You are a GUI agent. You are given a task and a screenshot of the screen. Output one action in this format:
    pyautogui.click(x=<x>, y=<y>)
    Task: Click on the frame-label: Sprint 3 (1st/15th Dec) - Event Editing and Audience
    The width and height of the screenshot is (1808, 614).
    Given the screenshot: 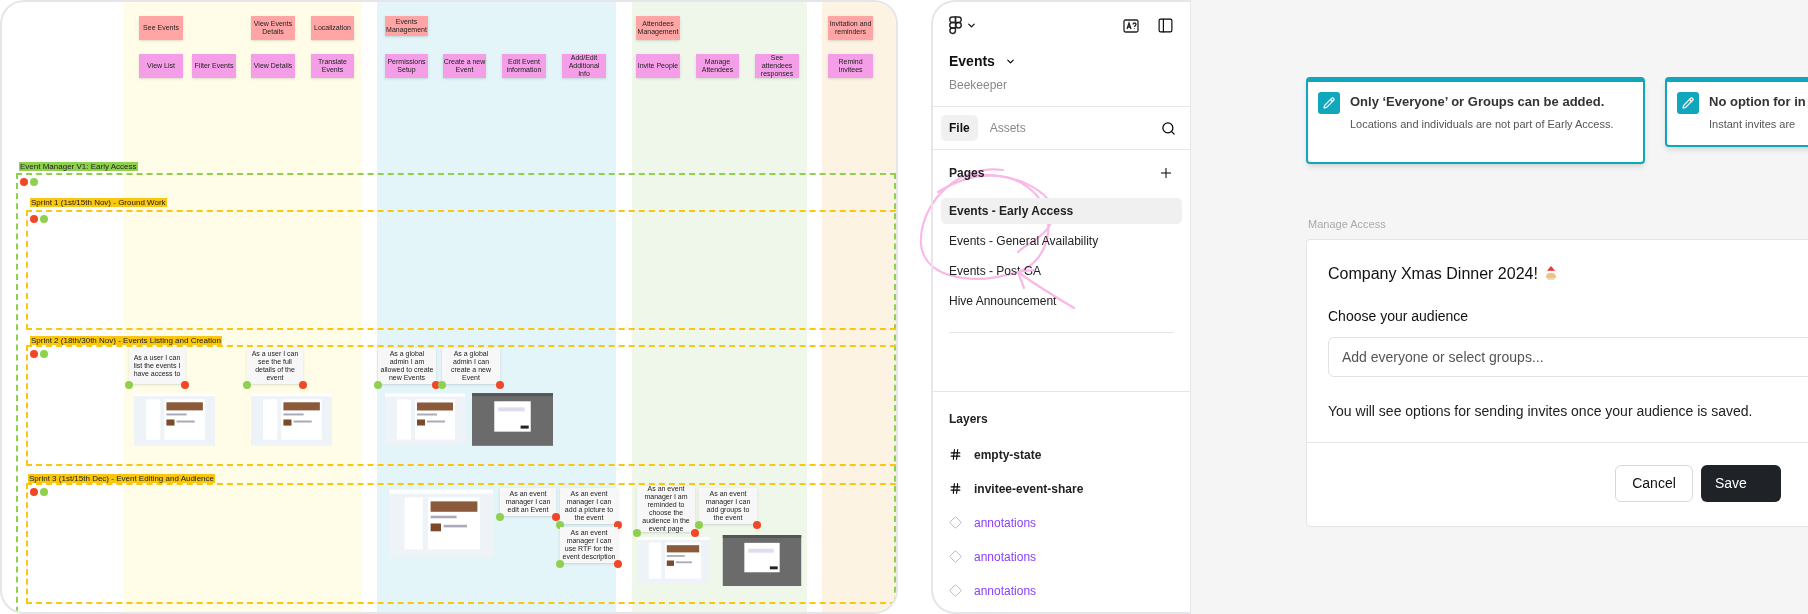 What is the action you would take?
    pyautogui.click(x=121, y=478)
    